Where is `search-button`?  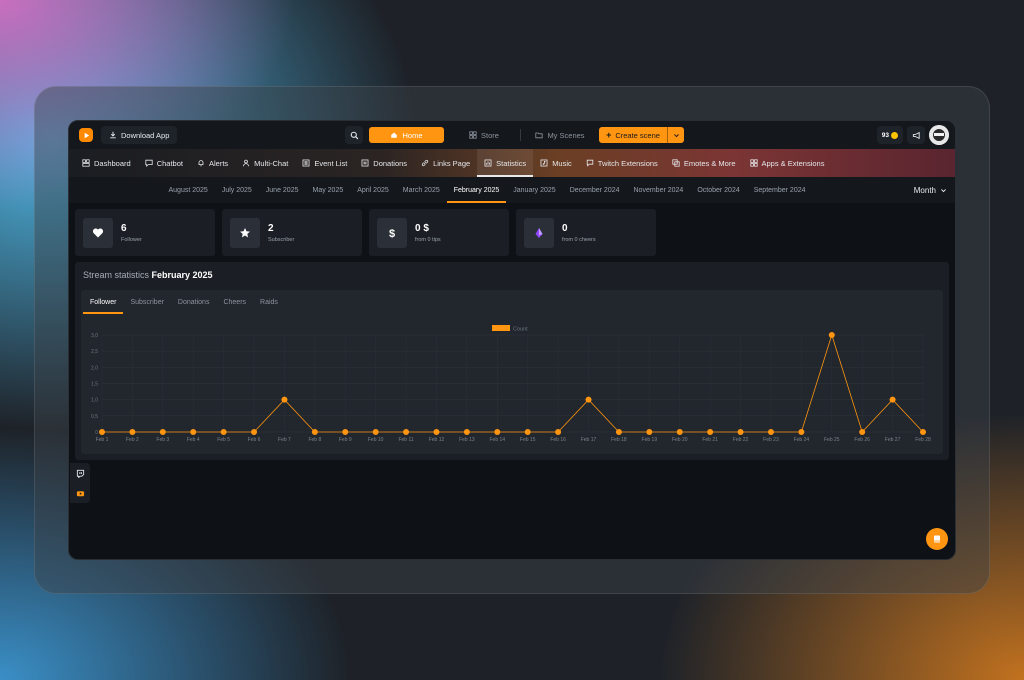 search-button is located at coordinates (354, 135).